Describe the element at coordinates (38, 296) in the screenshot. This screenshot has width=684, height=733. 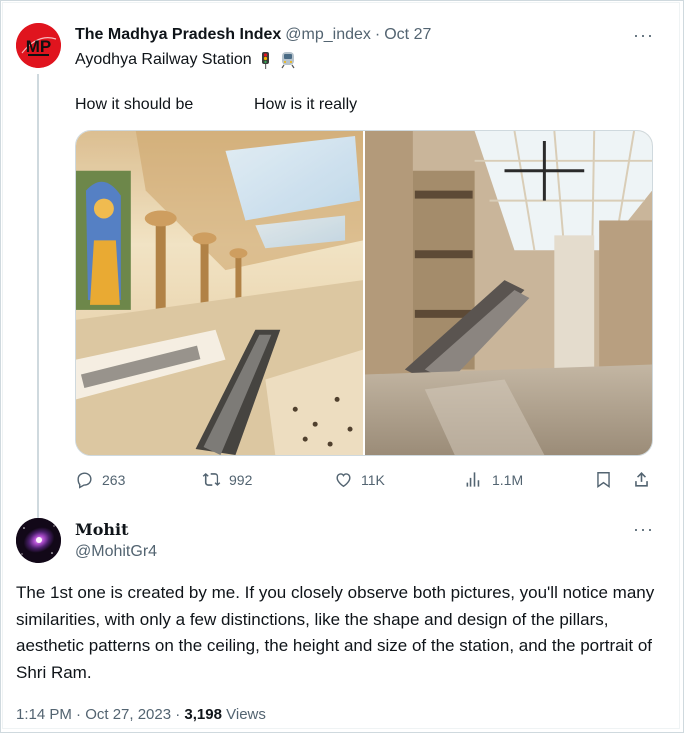
I see `thread-line` at that location.